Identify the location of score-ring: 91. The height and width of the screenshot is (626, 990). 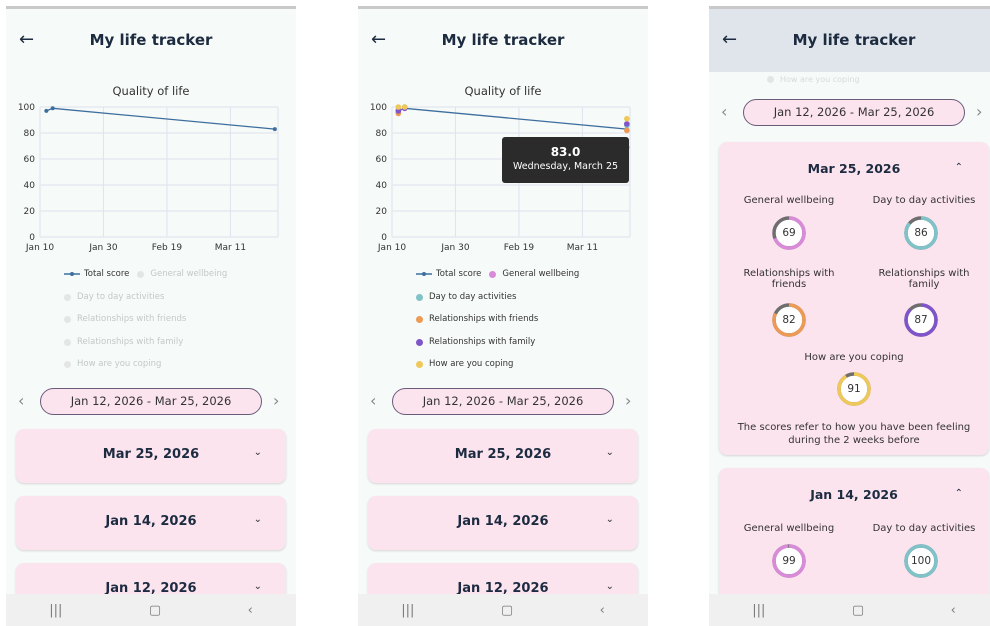
(854, 389).